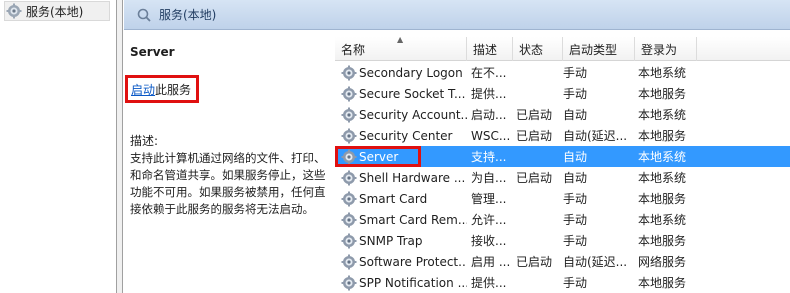 The image size is (790, 293). Describe the element at coordinates (659, 49) in the screenshot. I see `column-logon-label: 登录为` at that location.